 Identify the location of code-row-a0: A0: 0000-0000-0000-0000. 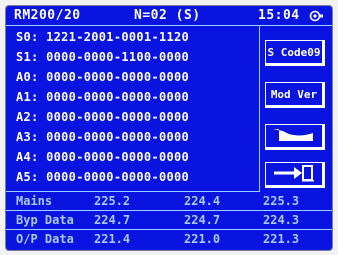
(102, 79).